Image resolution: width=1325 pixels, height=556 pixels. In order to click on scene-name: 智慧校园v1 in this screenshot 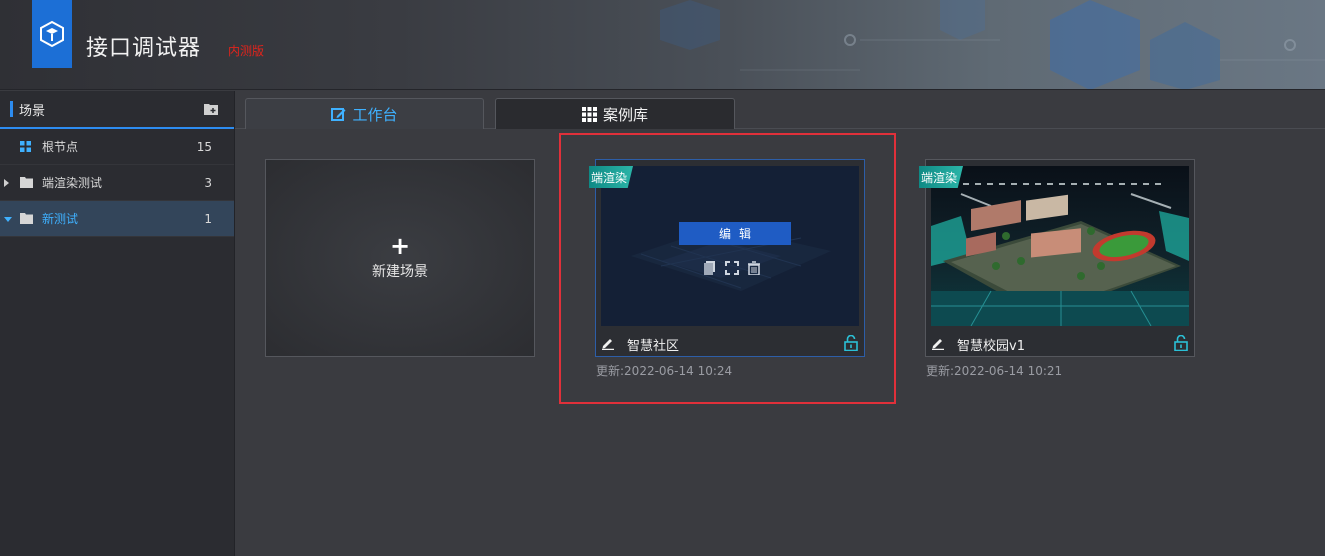, I will do `click(991, 346)`.